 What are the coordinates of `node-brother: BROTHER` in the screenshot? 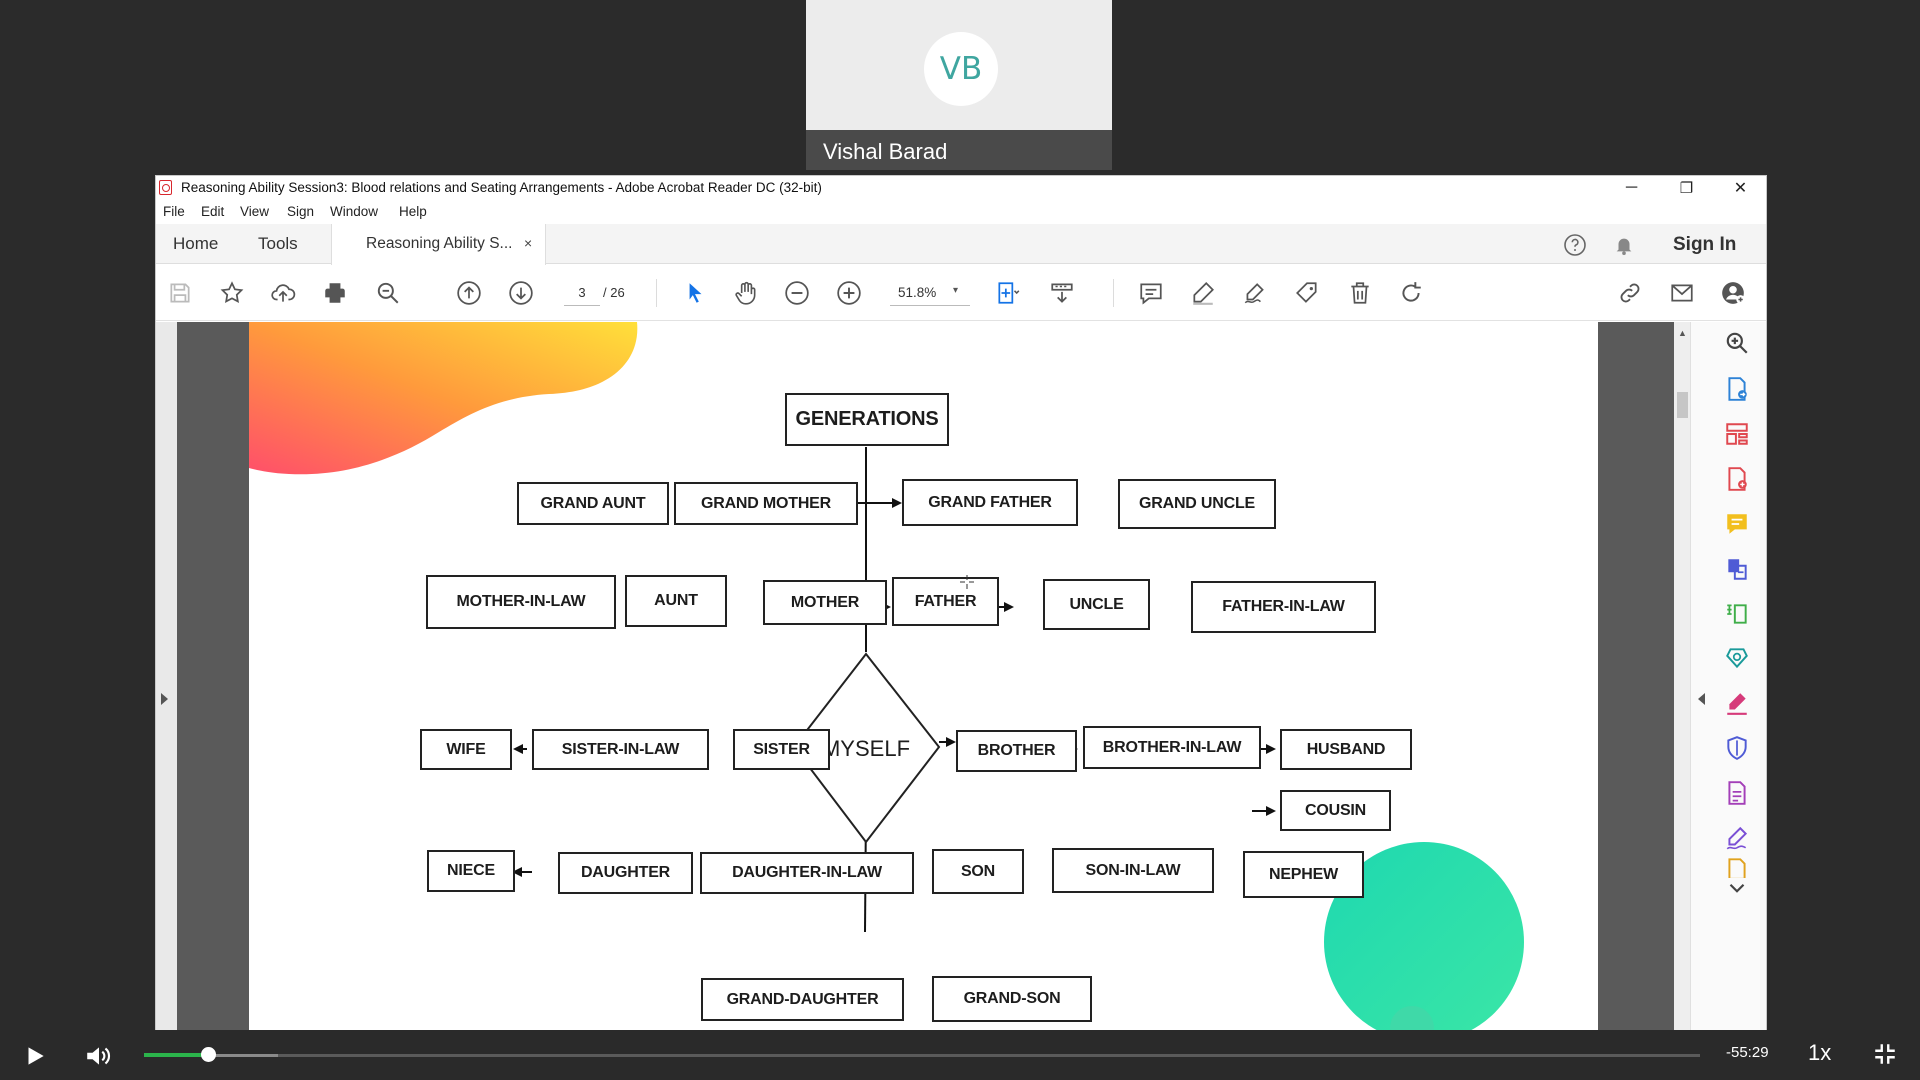 It's located at (1016, 751).